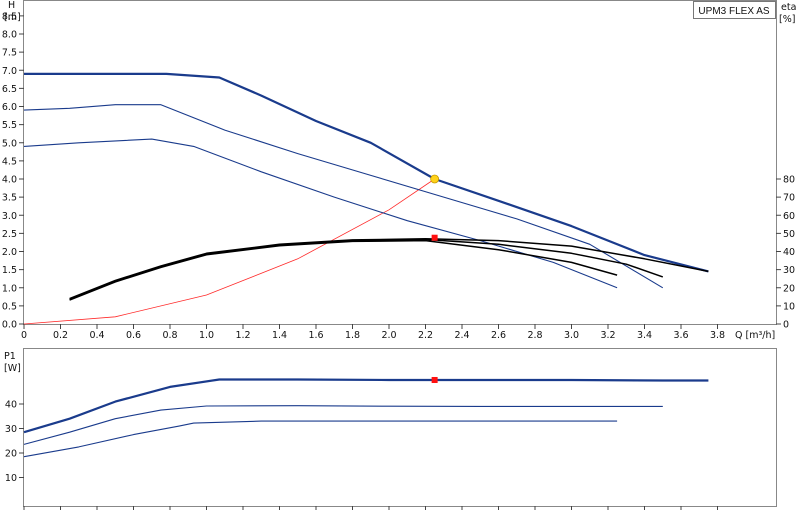 The height and width of the screenshot is (520, 800). Describe the element at coordinates (9, 306) in the screenshot. I see `y-tick-label: 0.5` at that location.